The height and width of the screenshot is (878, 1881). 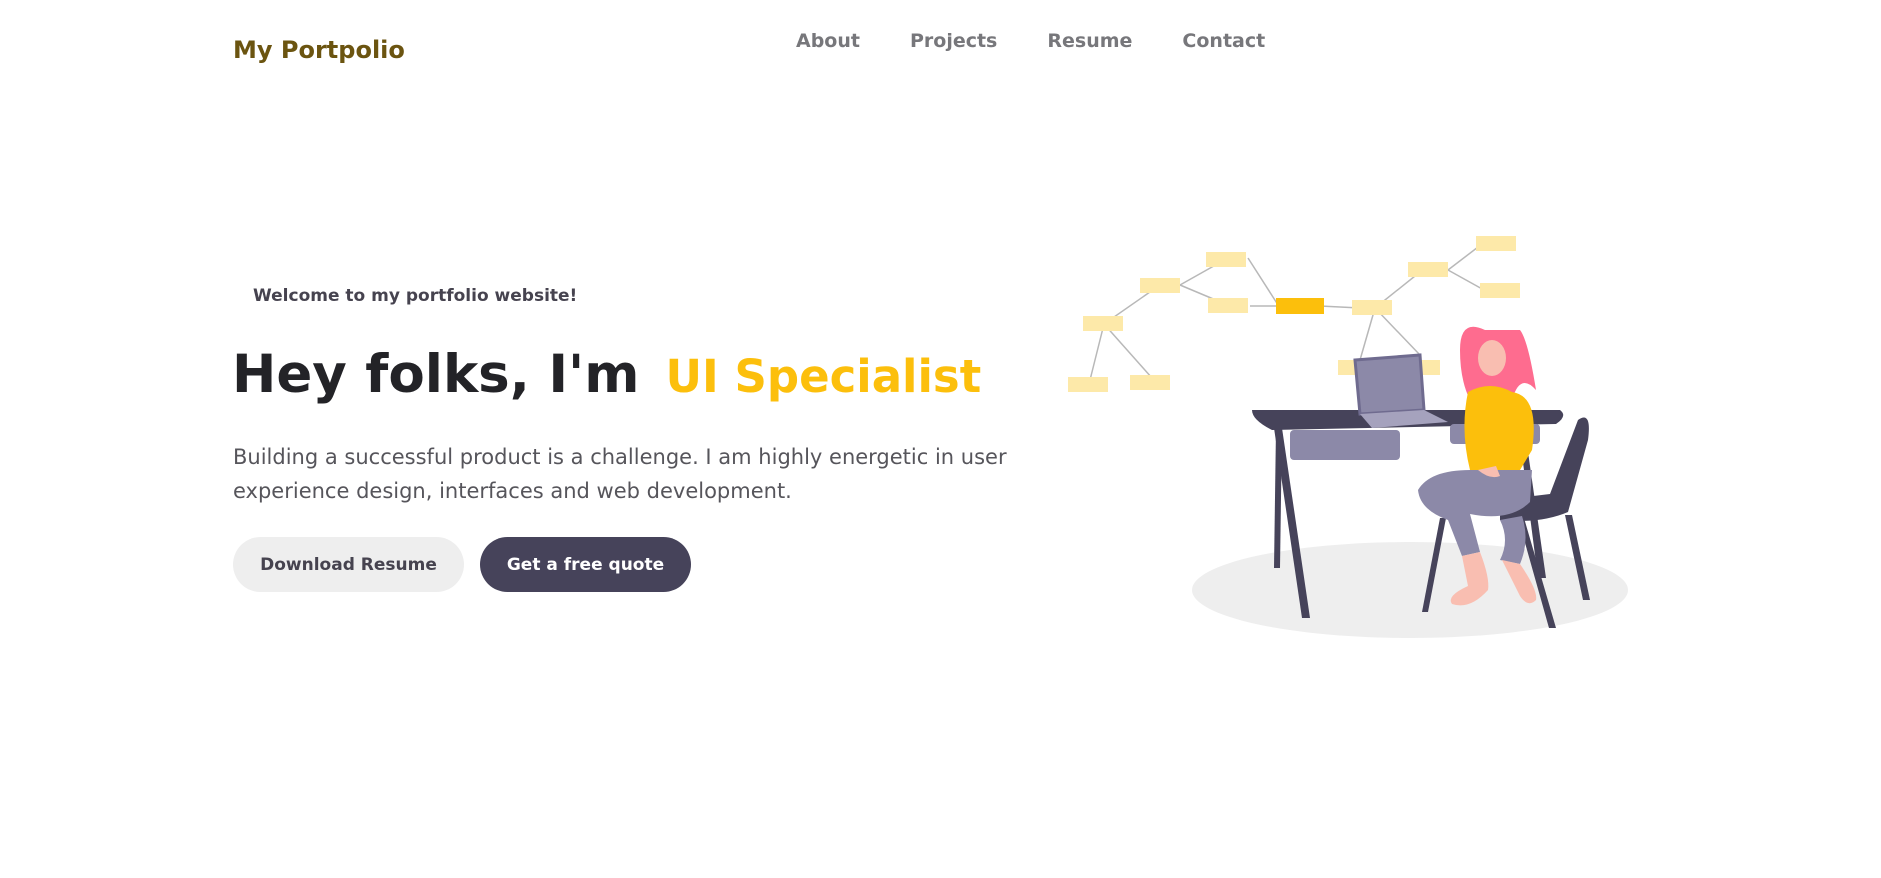 I want to click on nav-projects: Projects, so click(x=953, y=41).